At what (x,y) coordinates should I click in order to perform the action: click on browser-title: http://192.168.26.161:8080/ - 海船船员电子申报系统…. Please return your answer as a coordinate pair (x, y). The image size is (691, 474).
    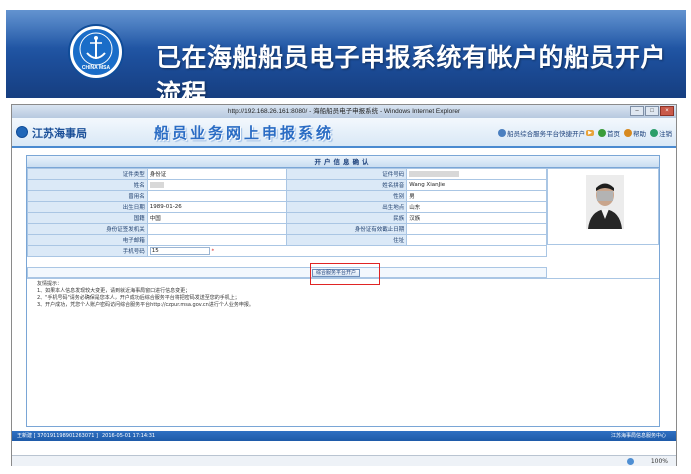
    Looking at the image, I should click on (344, 111).